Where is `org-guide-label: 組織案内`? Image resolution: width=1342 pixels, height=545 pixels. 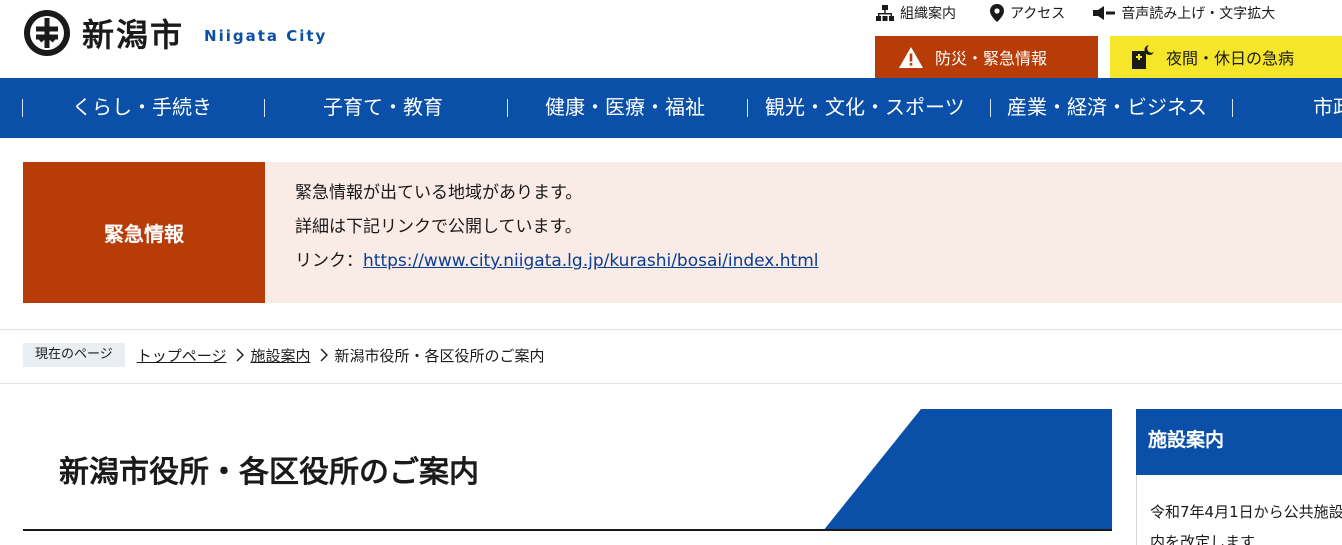 org-guide-label: 組織案内 is located at coordinates (928, 14).